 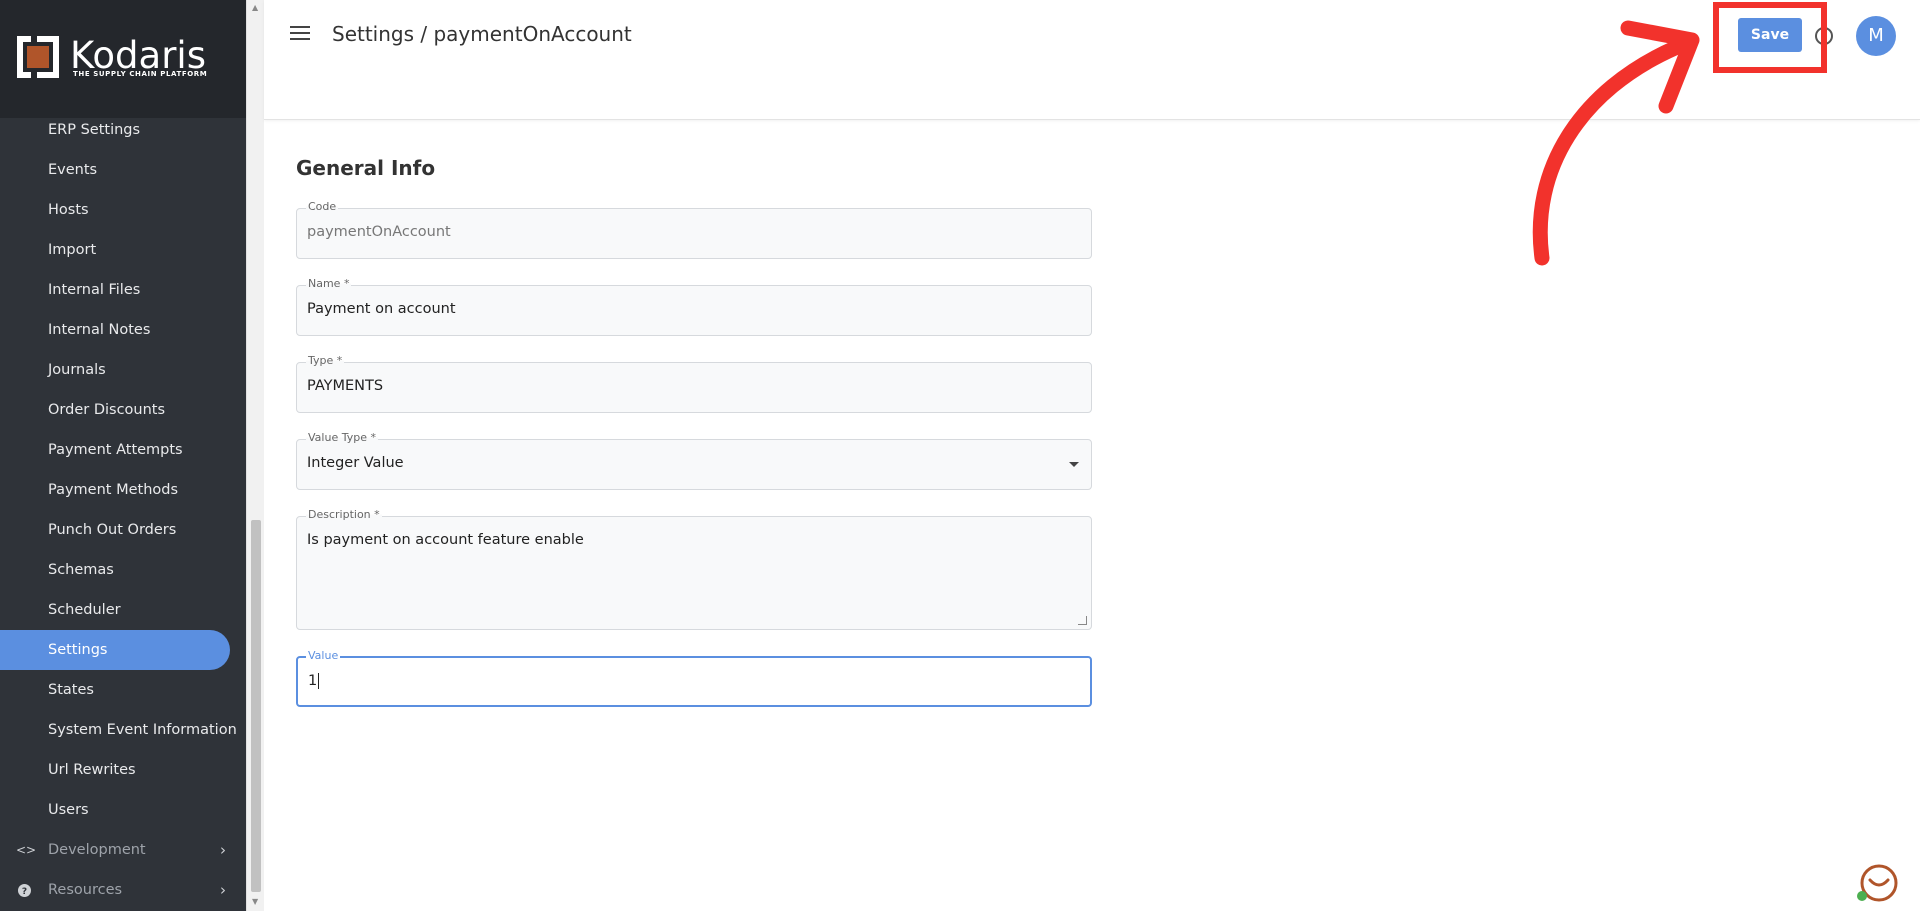 I want to click on code-field: Code paymentOnAccount, so click(x=694, y=229).